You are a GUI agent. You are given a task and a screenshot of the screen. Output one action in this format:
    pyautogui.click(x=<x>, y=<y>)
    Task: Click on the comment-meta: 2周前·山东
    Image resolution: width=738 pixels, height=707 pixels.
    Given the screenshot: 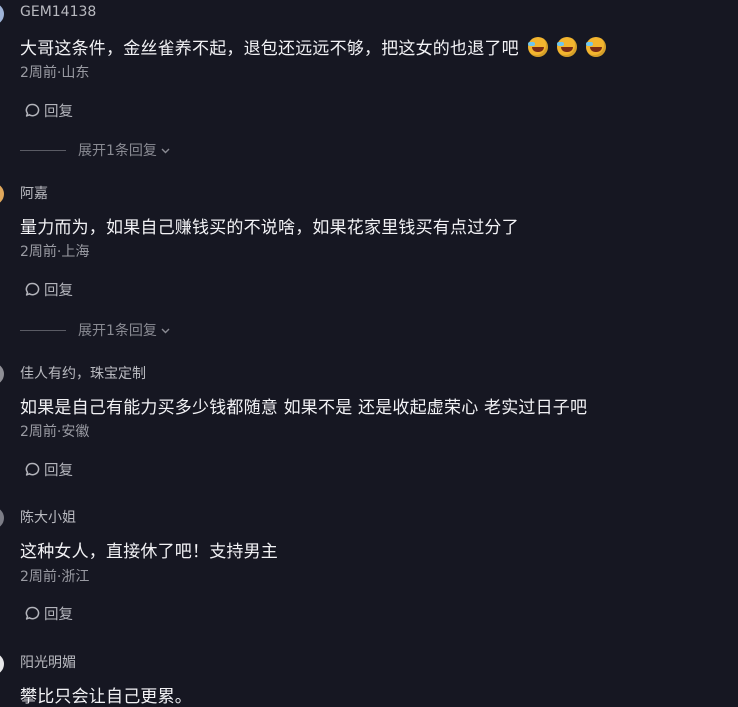 What is the action you would take?
    pyautogui.click(x=55, y=73)
    